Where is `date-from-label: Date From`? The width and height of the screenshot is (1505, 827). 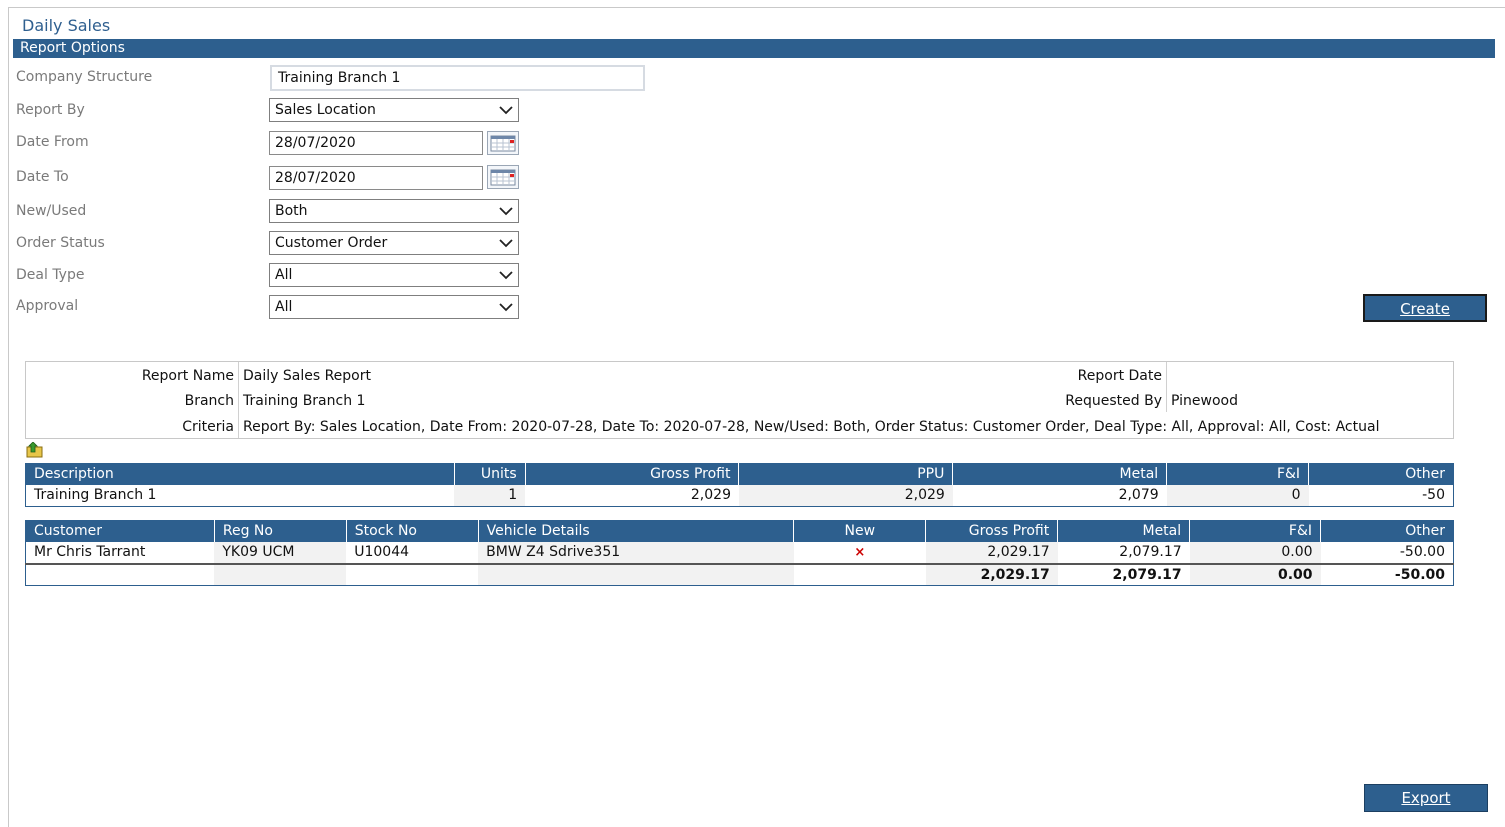 date-from-label: Date From is located at coordinates (52, 142).